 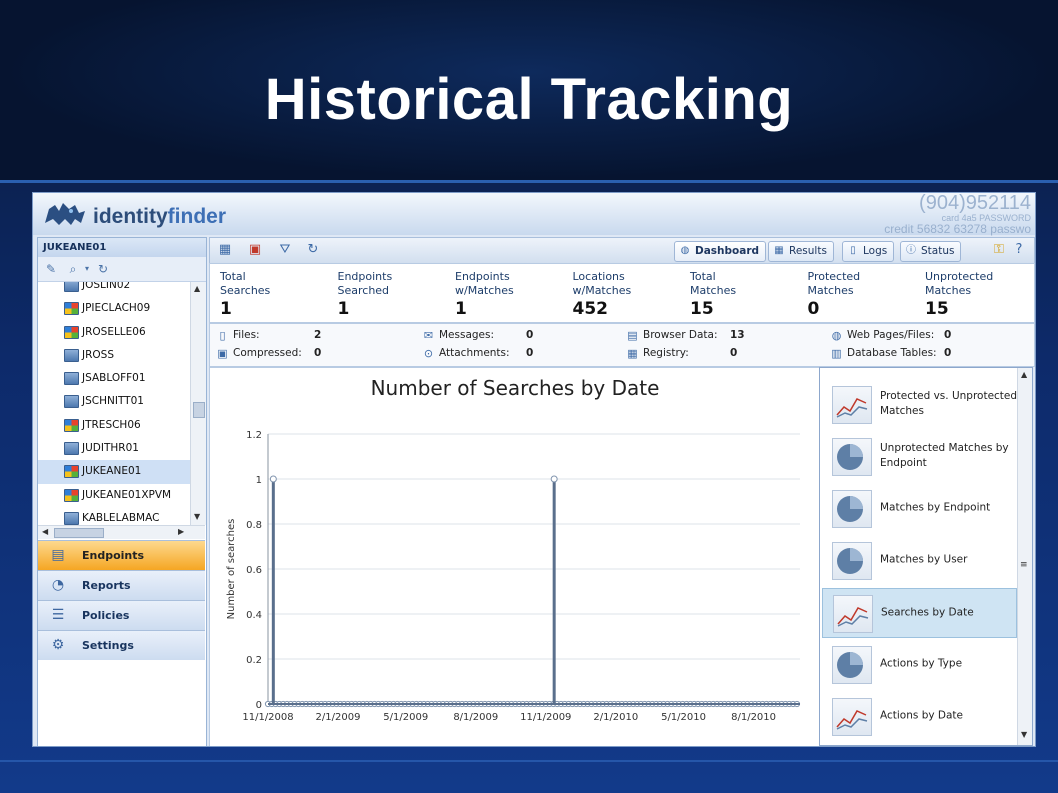 What do you see at coordinates (721, 335) in the screenshot?
I see `count-item: ▤ Browser Data: 13` at bounding box center [721, 335].